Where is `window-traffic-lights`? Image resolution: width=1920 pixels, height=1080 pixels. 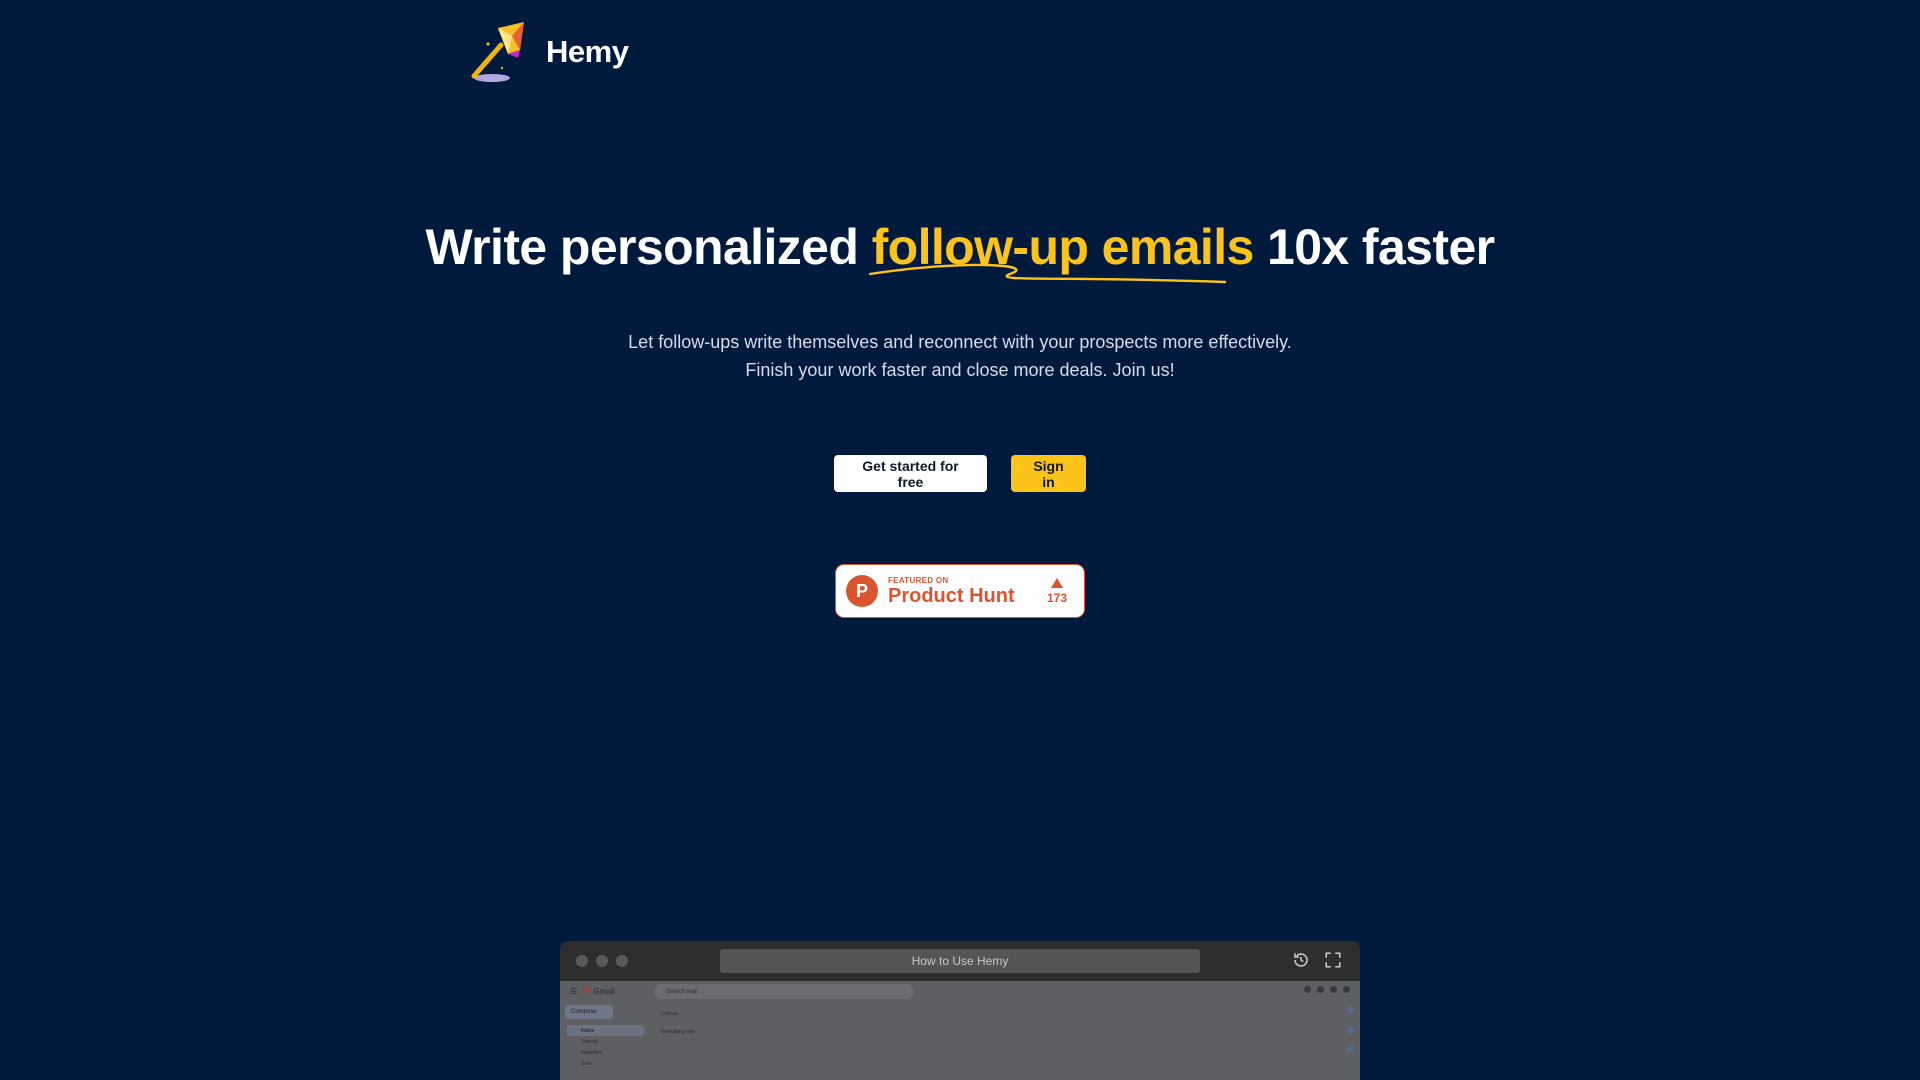 window-traffic-lights is located at coordinates (602, 961).